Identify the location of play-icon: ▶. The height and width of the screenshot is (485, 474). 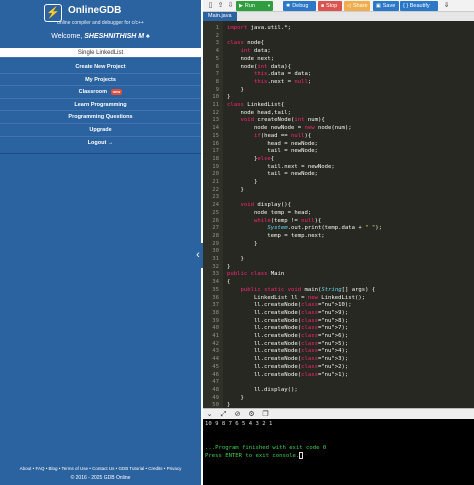
(241, 6).